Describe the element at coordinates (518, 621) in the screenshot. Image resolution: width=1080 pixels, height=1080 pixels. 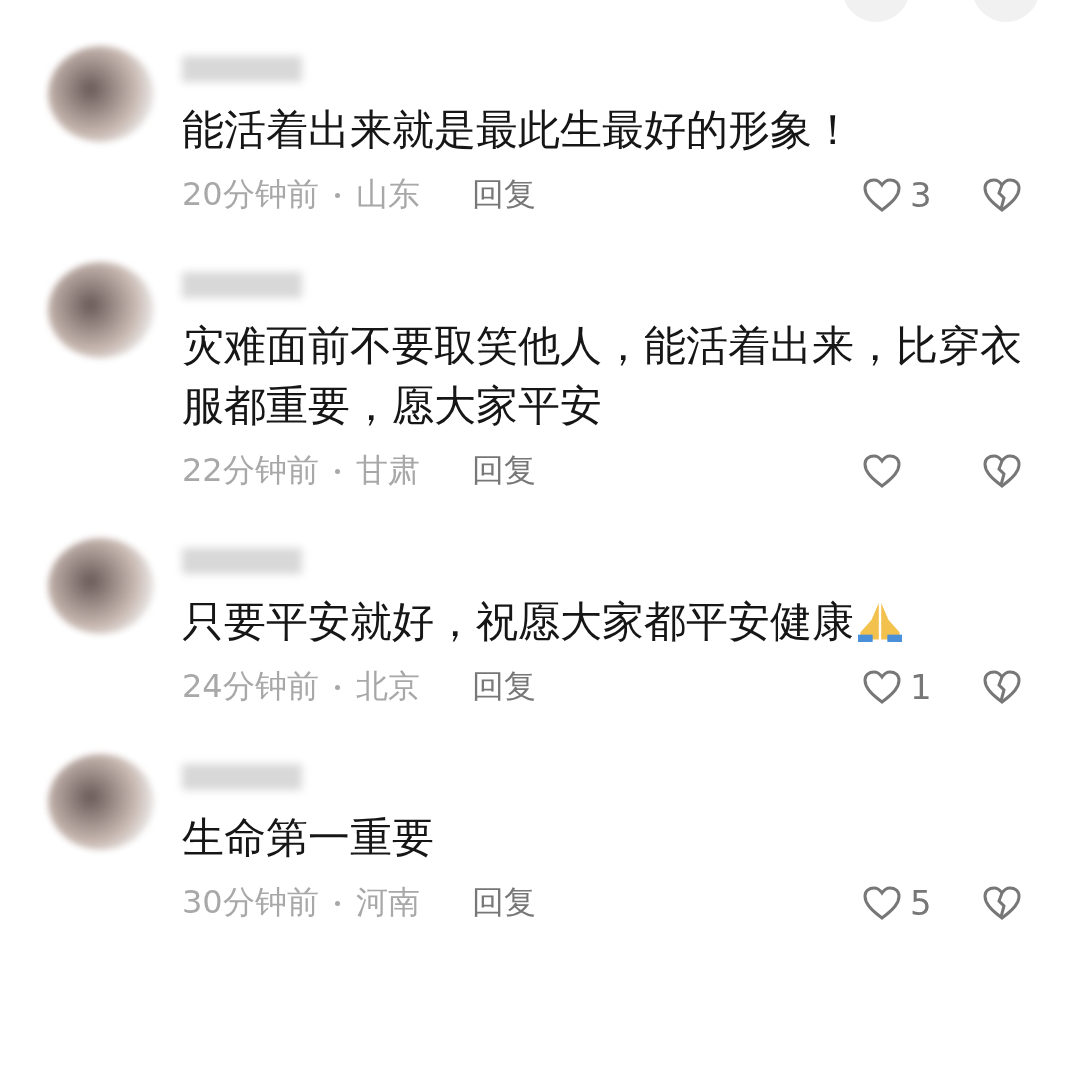
I see `comment-text: 只要平安就好，祝愿大家都平安健康` at that location.